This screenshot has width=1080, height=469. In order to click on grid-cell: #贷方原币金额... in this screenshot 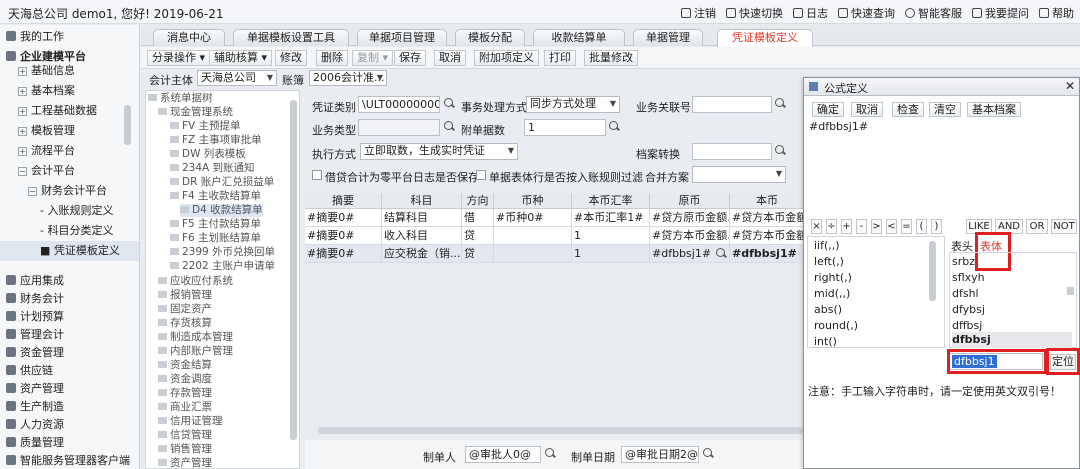, I will do `click(690, 218)`.